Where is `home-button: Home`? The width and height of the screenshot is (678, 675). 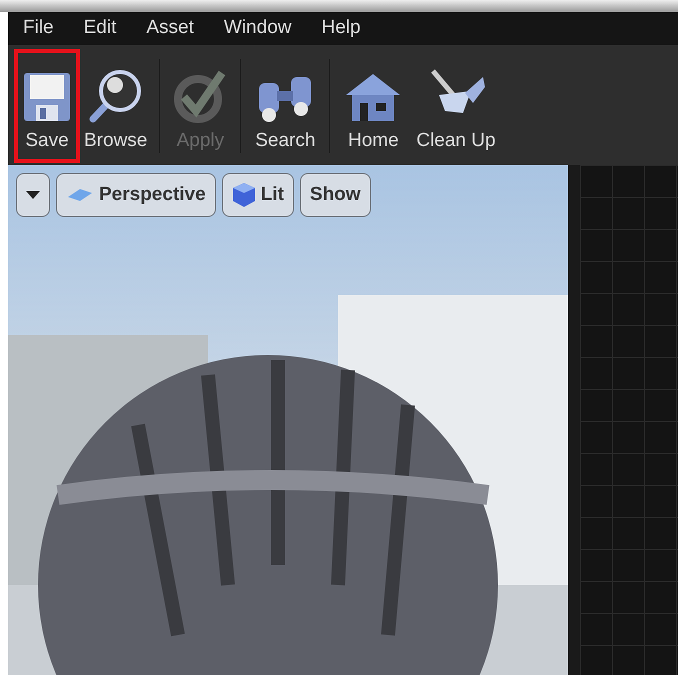 home-button: Home is located at coordinates (373, 106).